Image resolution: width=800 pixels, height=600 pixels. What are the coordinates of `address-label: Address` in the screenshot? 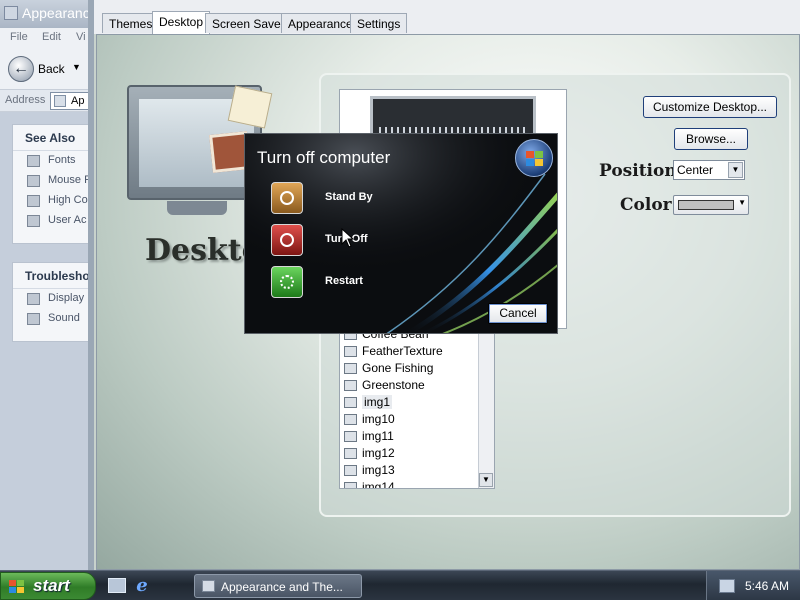 It's located at (25, 100).